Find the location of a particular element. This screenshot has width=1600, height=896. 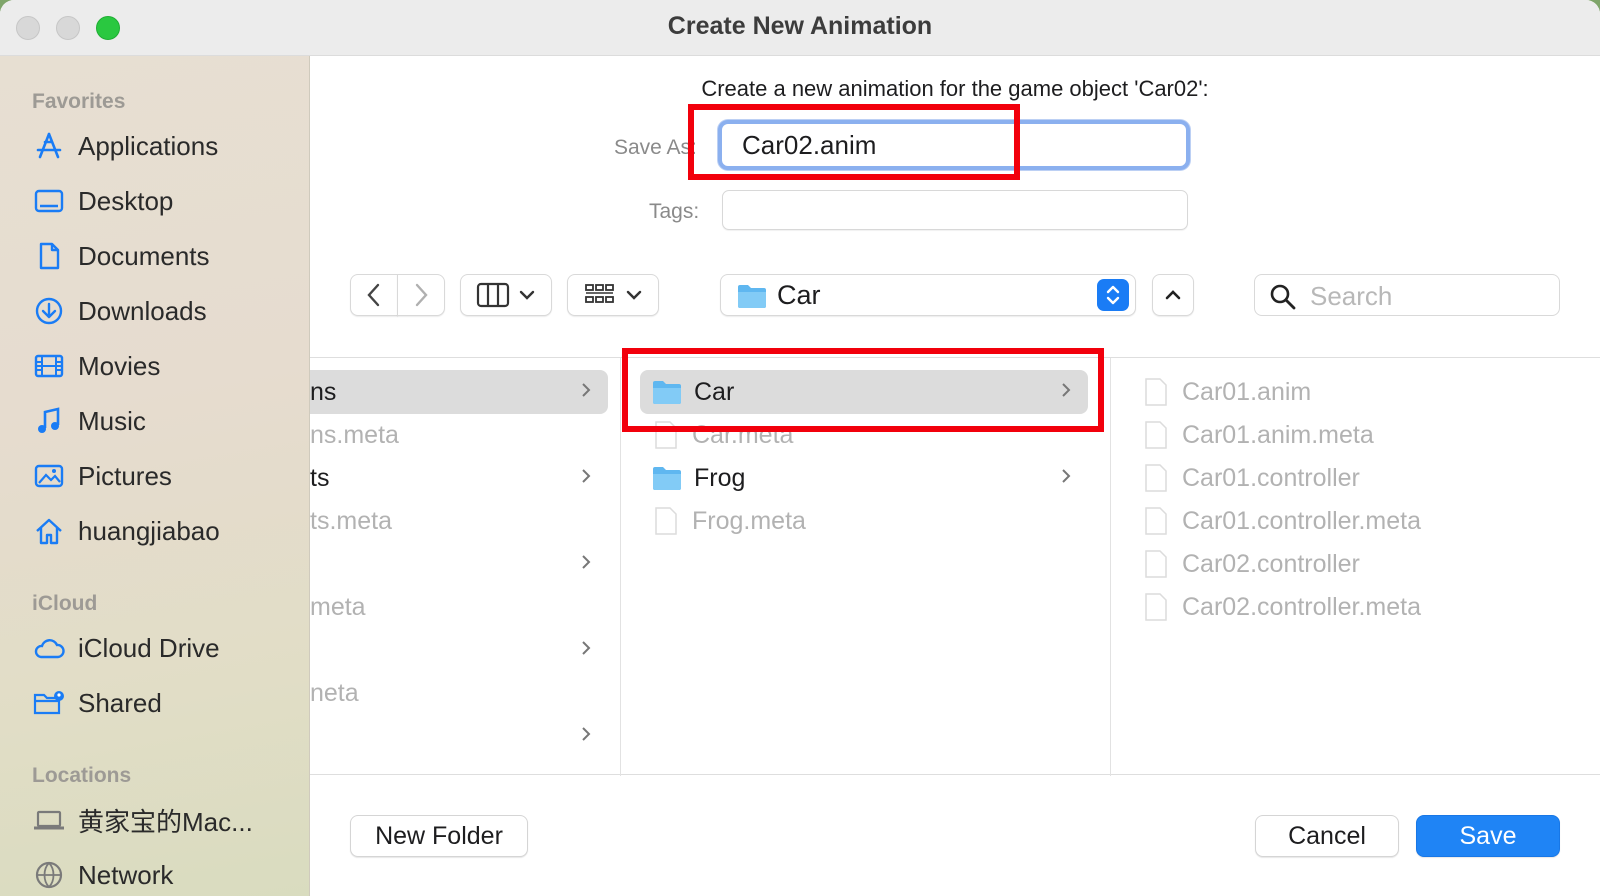

forward-button is located at coordinates (421, 295).